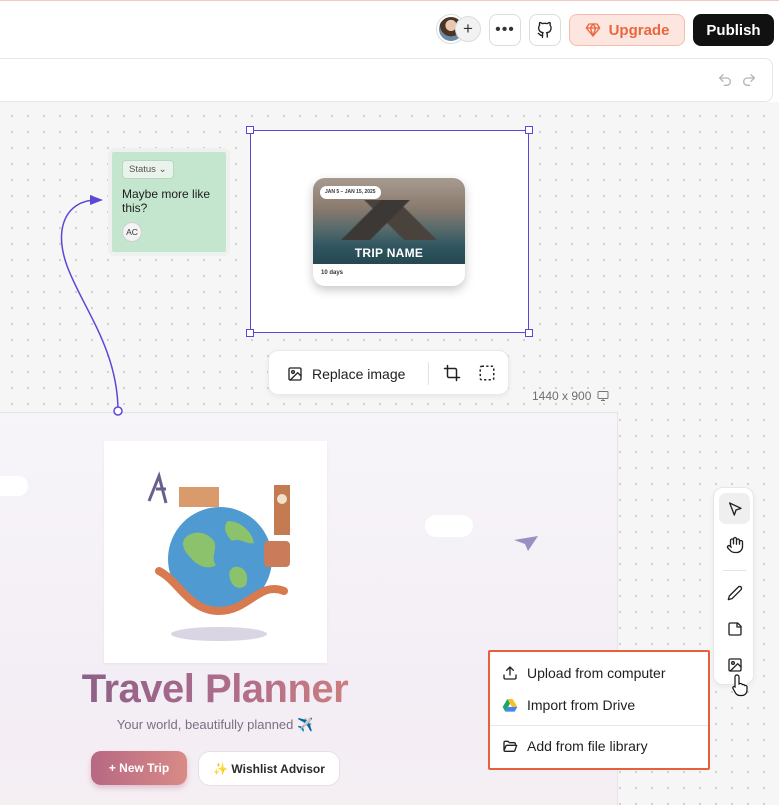 This screenshot has width=779, height=805. Describe the element at coordinates (734, 570) in the screenshot. I see `rail-divider` at that location.